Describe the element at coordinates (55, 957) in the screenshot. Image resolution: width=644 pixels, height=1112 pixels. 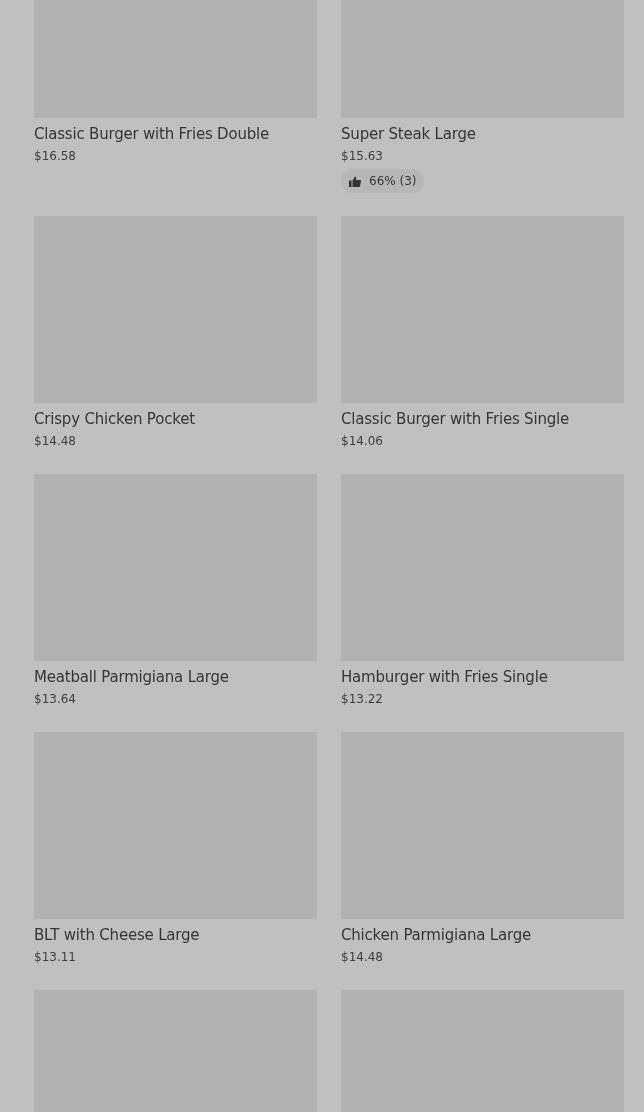
I see `item-price: $13.11` at that location.